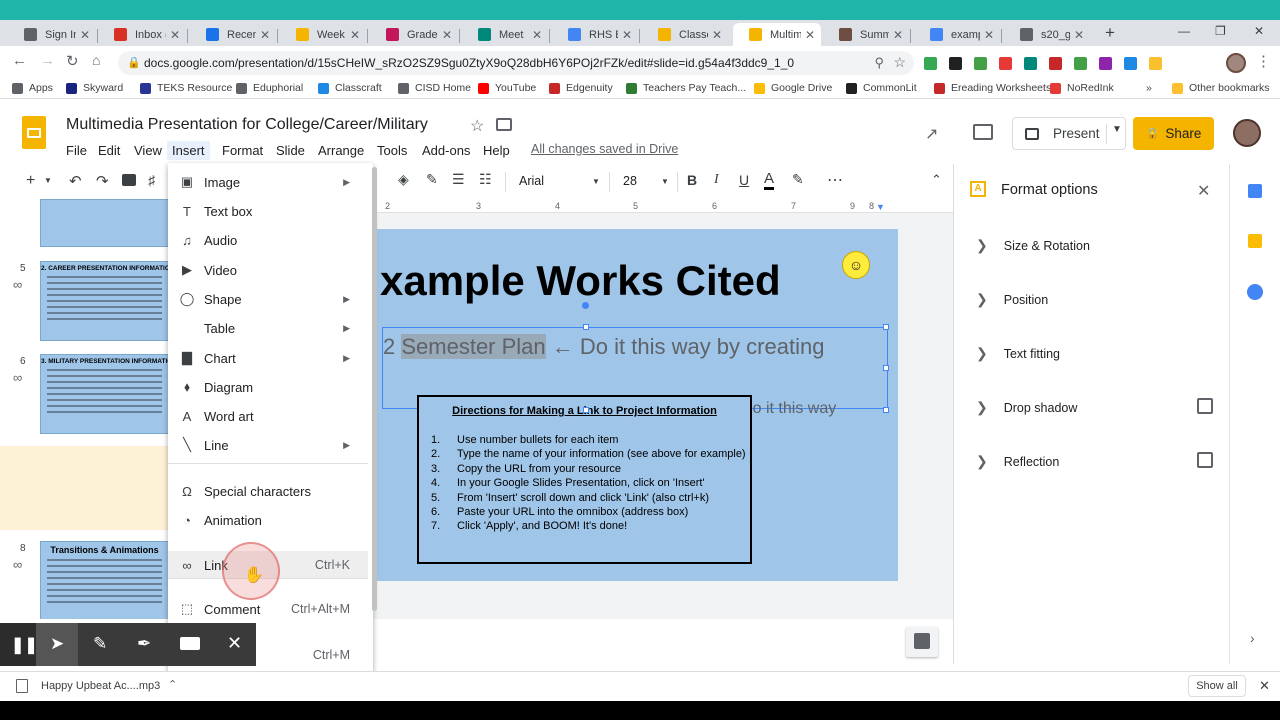 The width and height of the screenshot is (1280, 720). Describe the element at coordinates (268, 445) in the screenshot. I see `insert-menu-item-line: ╲ Line ▶` at that location.